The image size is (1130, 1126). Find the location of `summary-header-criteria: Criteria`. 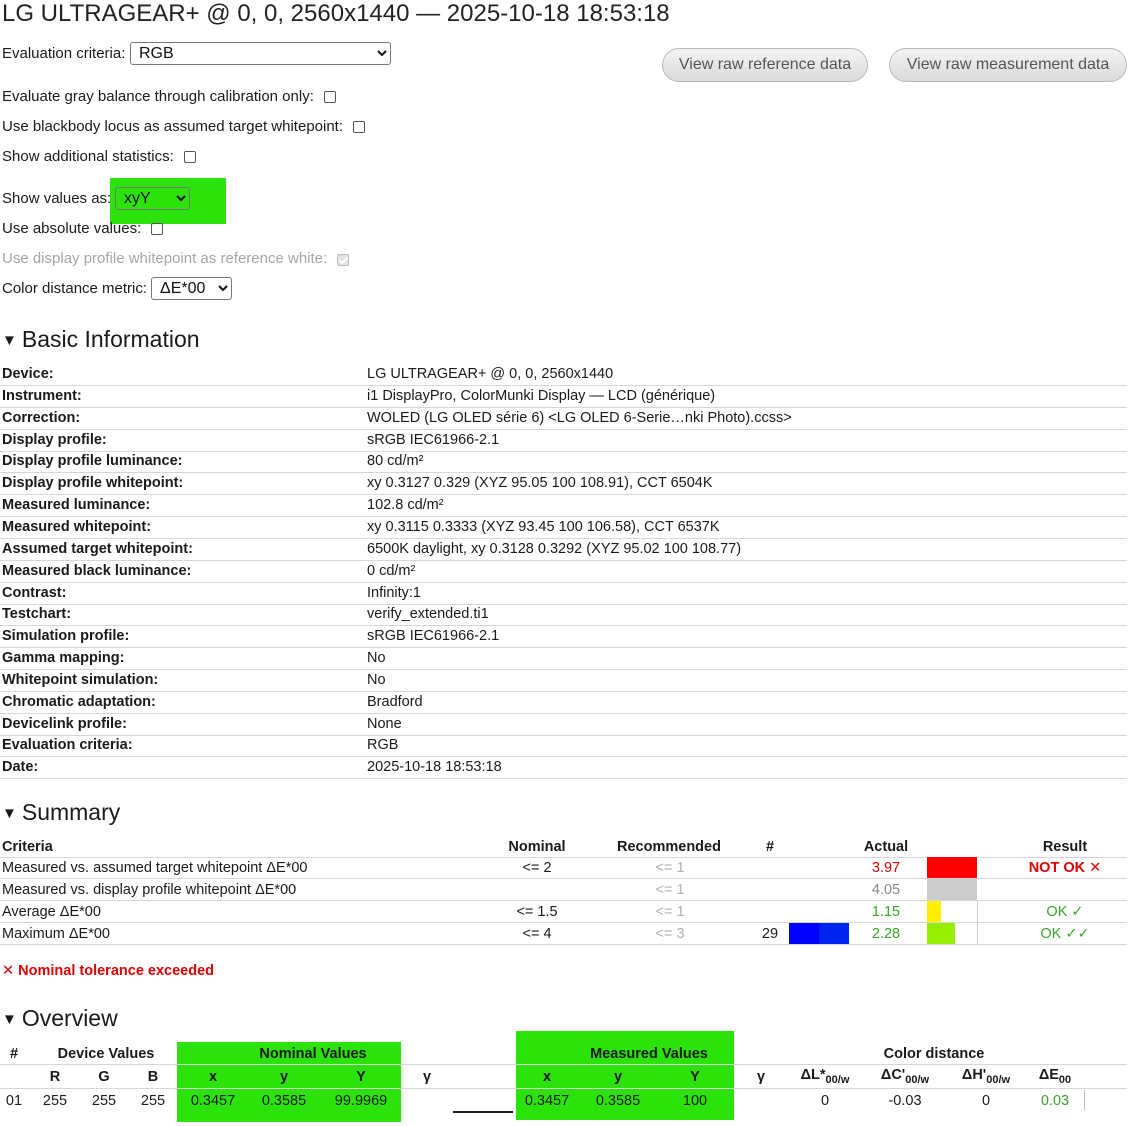

summary-header-criteria: Criteria is located at coordinates (27, 847).